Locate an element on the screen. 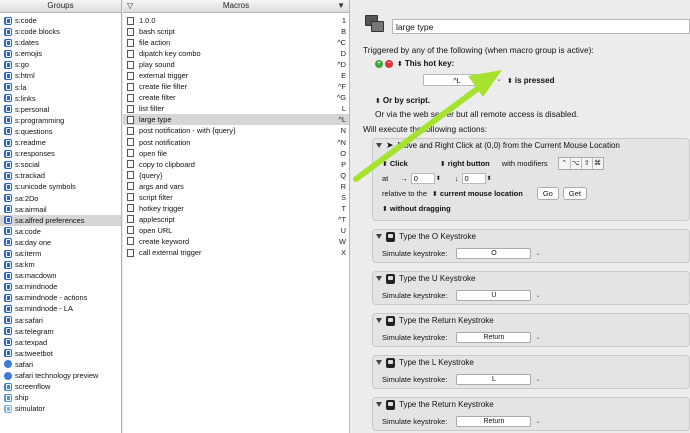 The height and width of the screenshot is (433, 690). macro-name-field: large type is located at coordinates (541, 26).